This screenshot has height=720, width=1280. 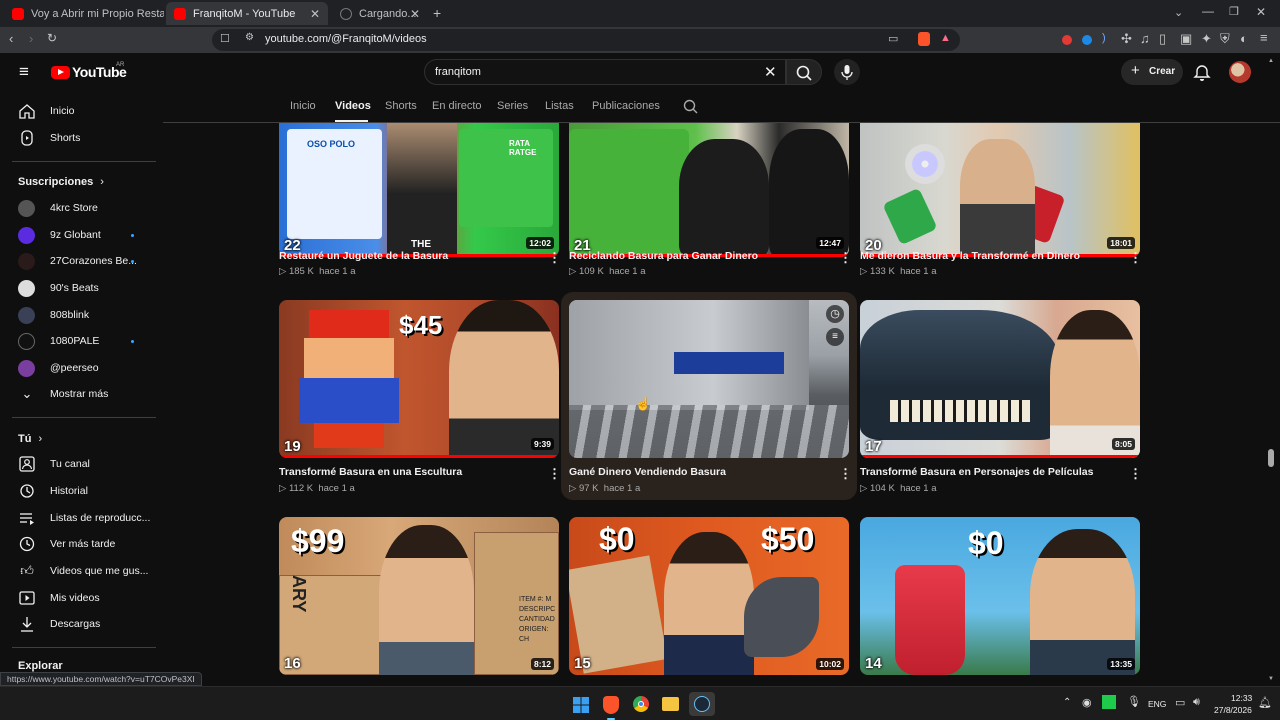 What do you see at coordinates (24, 72) in the screenshot?
I see `guide-menu-icon: ≡` at bounding box center [24, 72].